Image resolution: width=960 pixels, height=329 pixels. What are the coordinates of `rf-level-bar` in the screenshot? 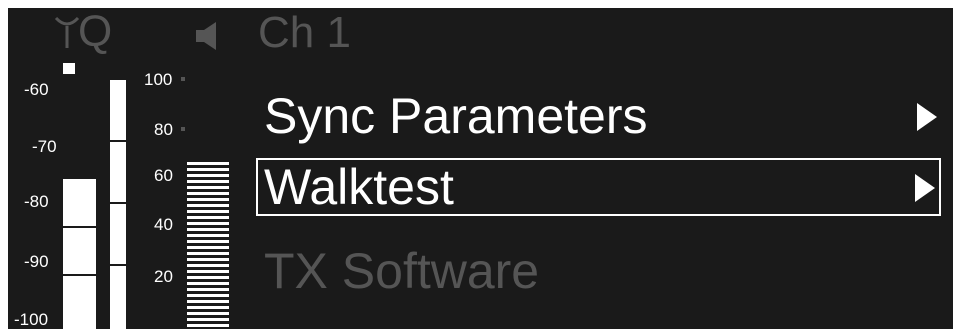 It's located at (79, 254).